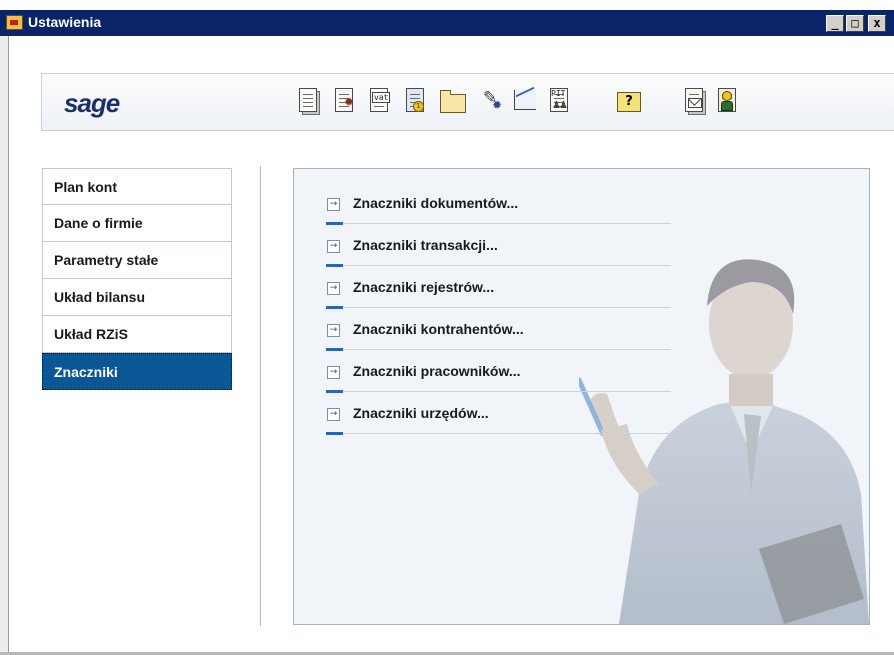 The height and width of the screenshot is (655, 894). What do you see at coordinates (137, 186) in the screenshot?
I see `nav-item-plan-kont: Plan kont` at bounding box center [137, 186].